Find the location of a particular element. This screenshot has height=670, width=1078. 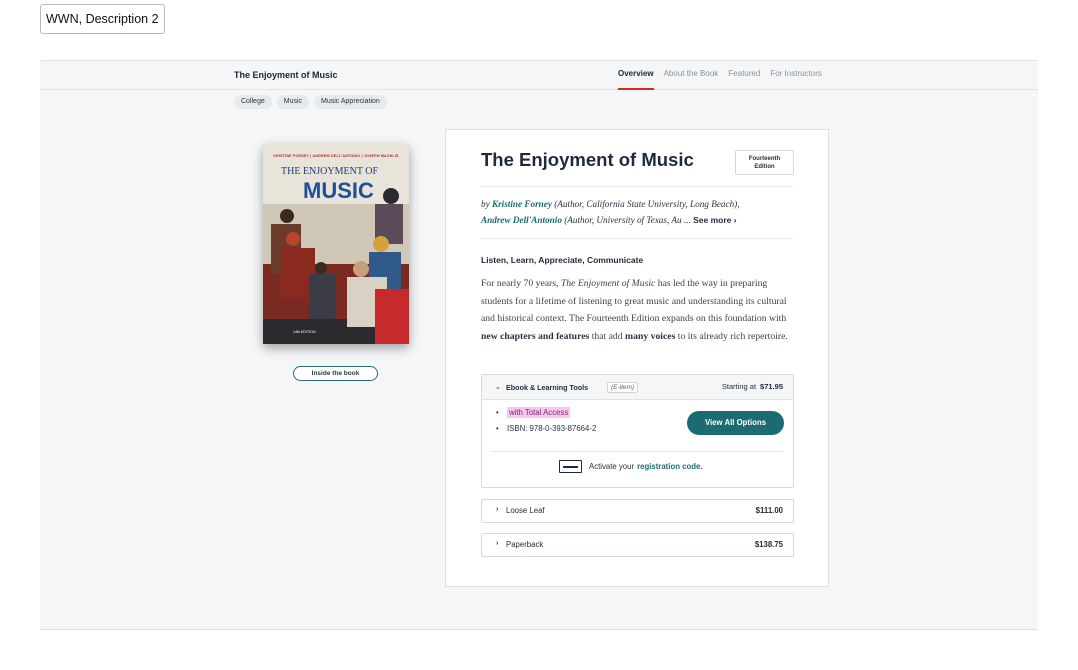

activate-text: Activate your is located at coordinates (612, 466).